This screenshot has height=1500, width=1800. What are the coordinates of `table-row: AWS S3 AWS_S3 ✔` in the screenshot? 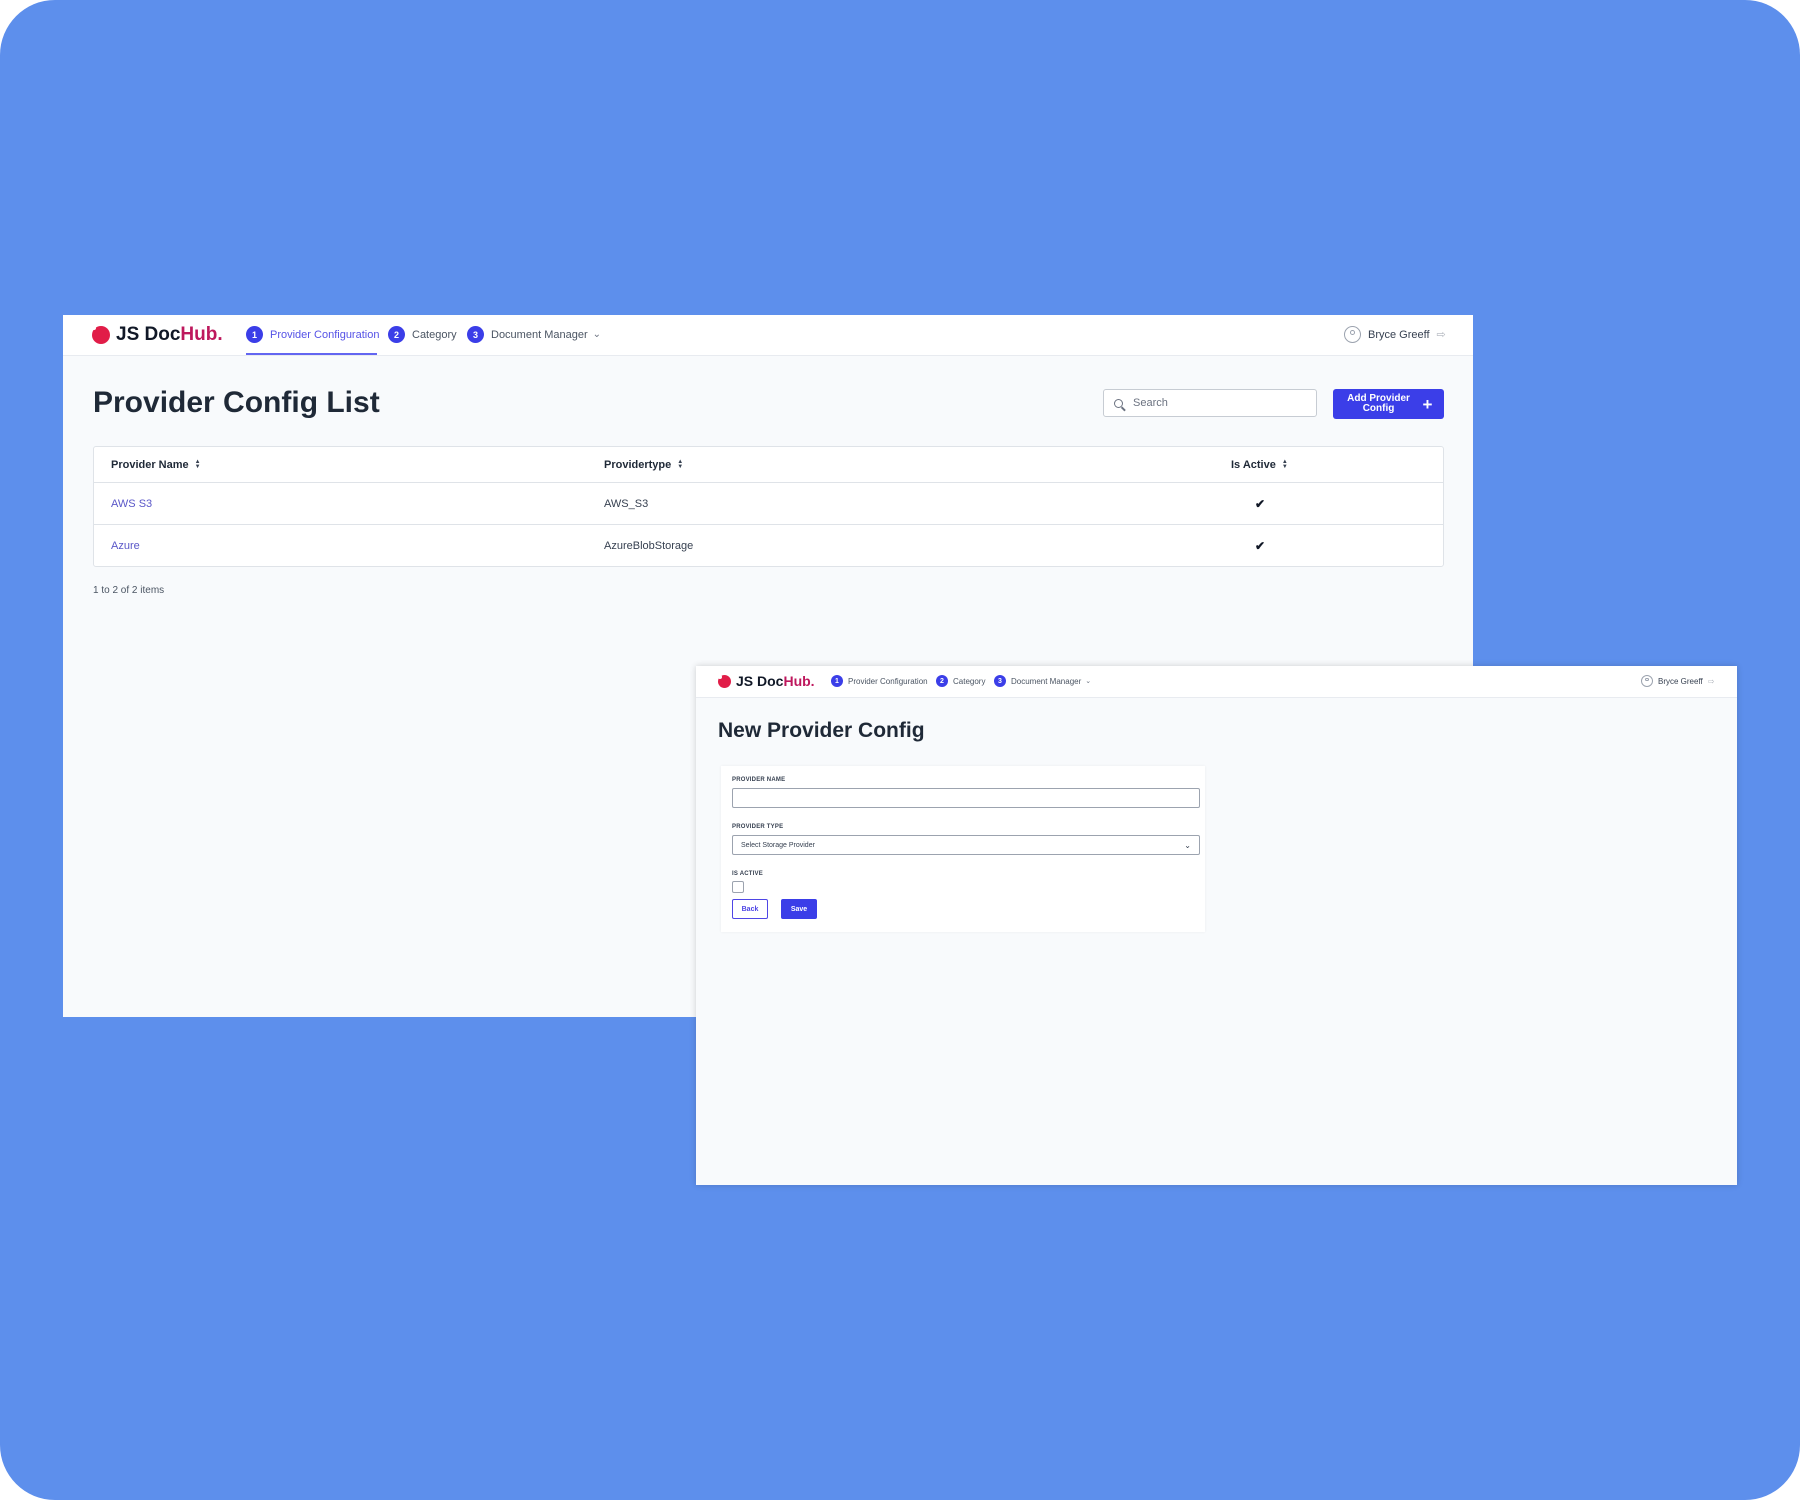 It's located at (768, 504).